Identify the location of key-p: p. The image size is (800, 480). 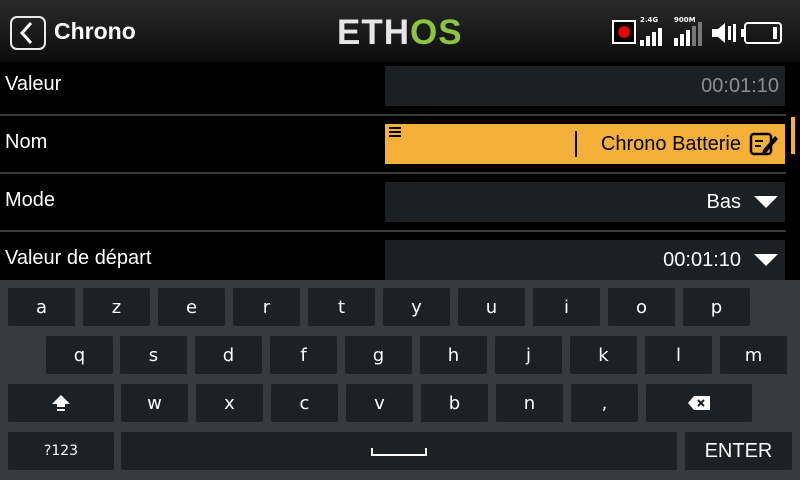
(716, 307).